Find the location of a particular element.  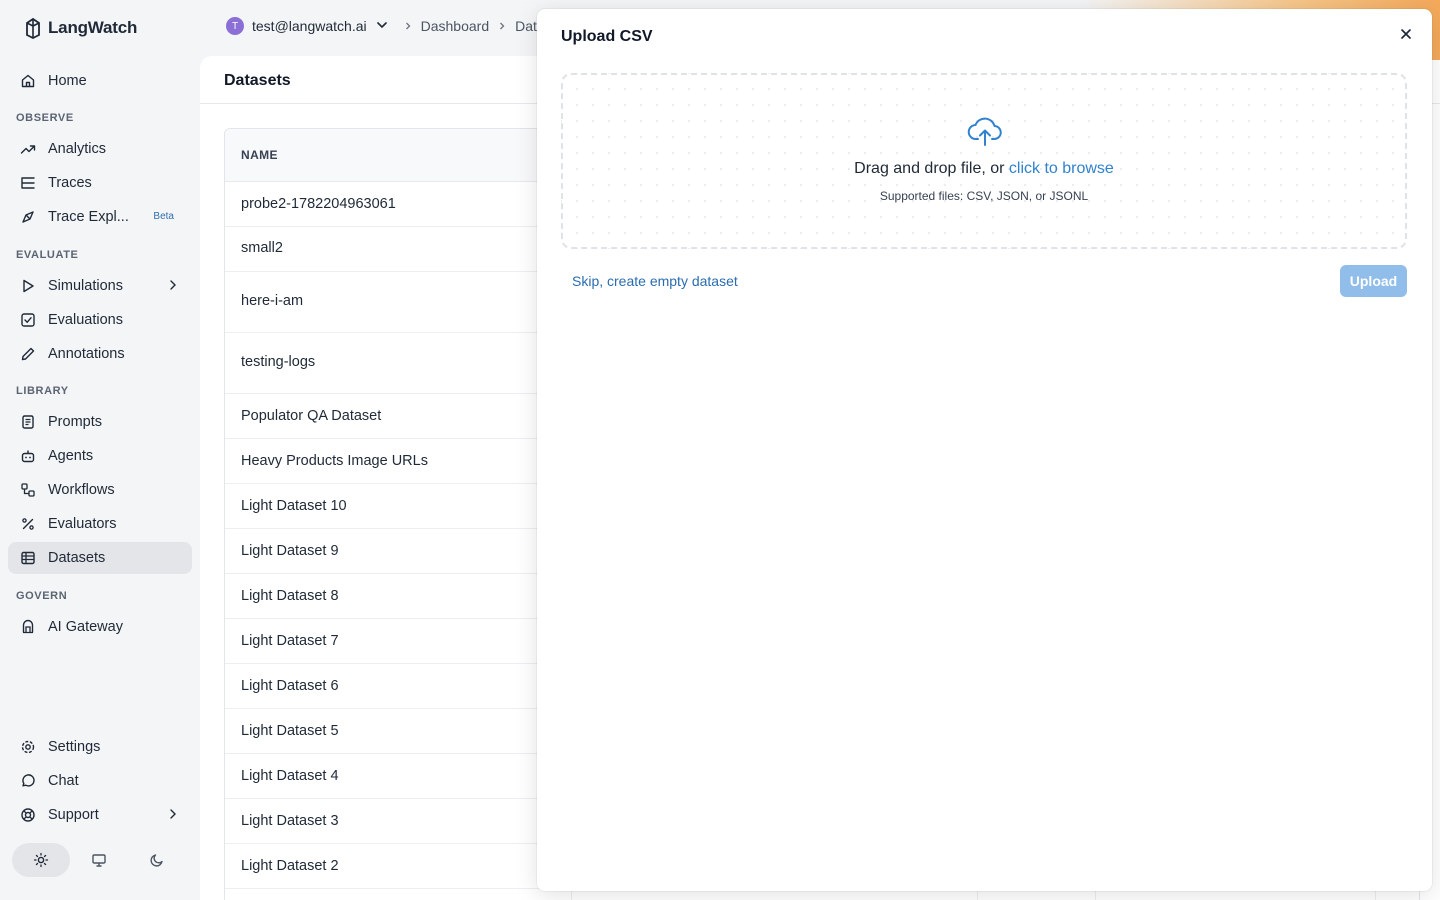

sidebar-item-analytics: Analytics is located at coordinates (100, 149).